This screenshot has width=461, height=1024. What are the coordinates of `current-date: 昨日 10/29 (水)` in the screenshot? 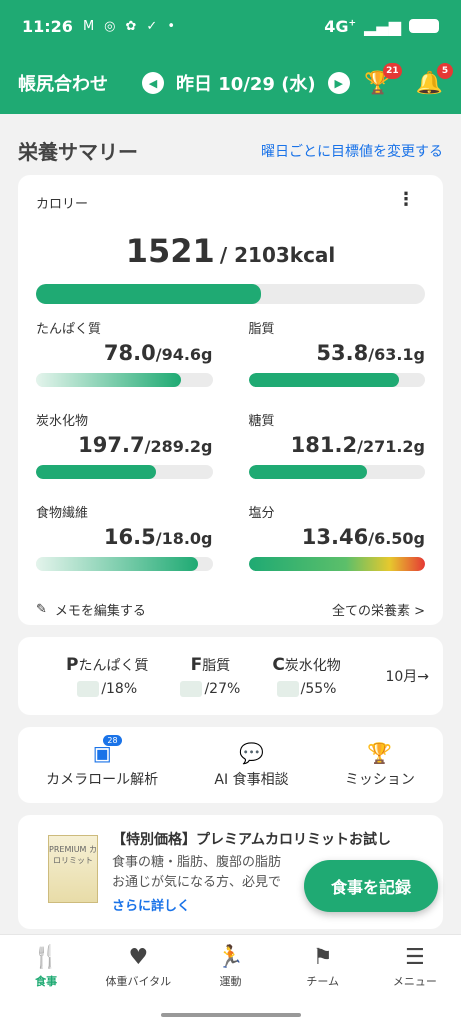 It's located at (246, 83).